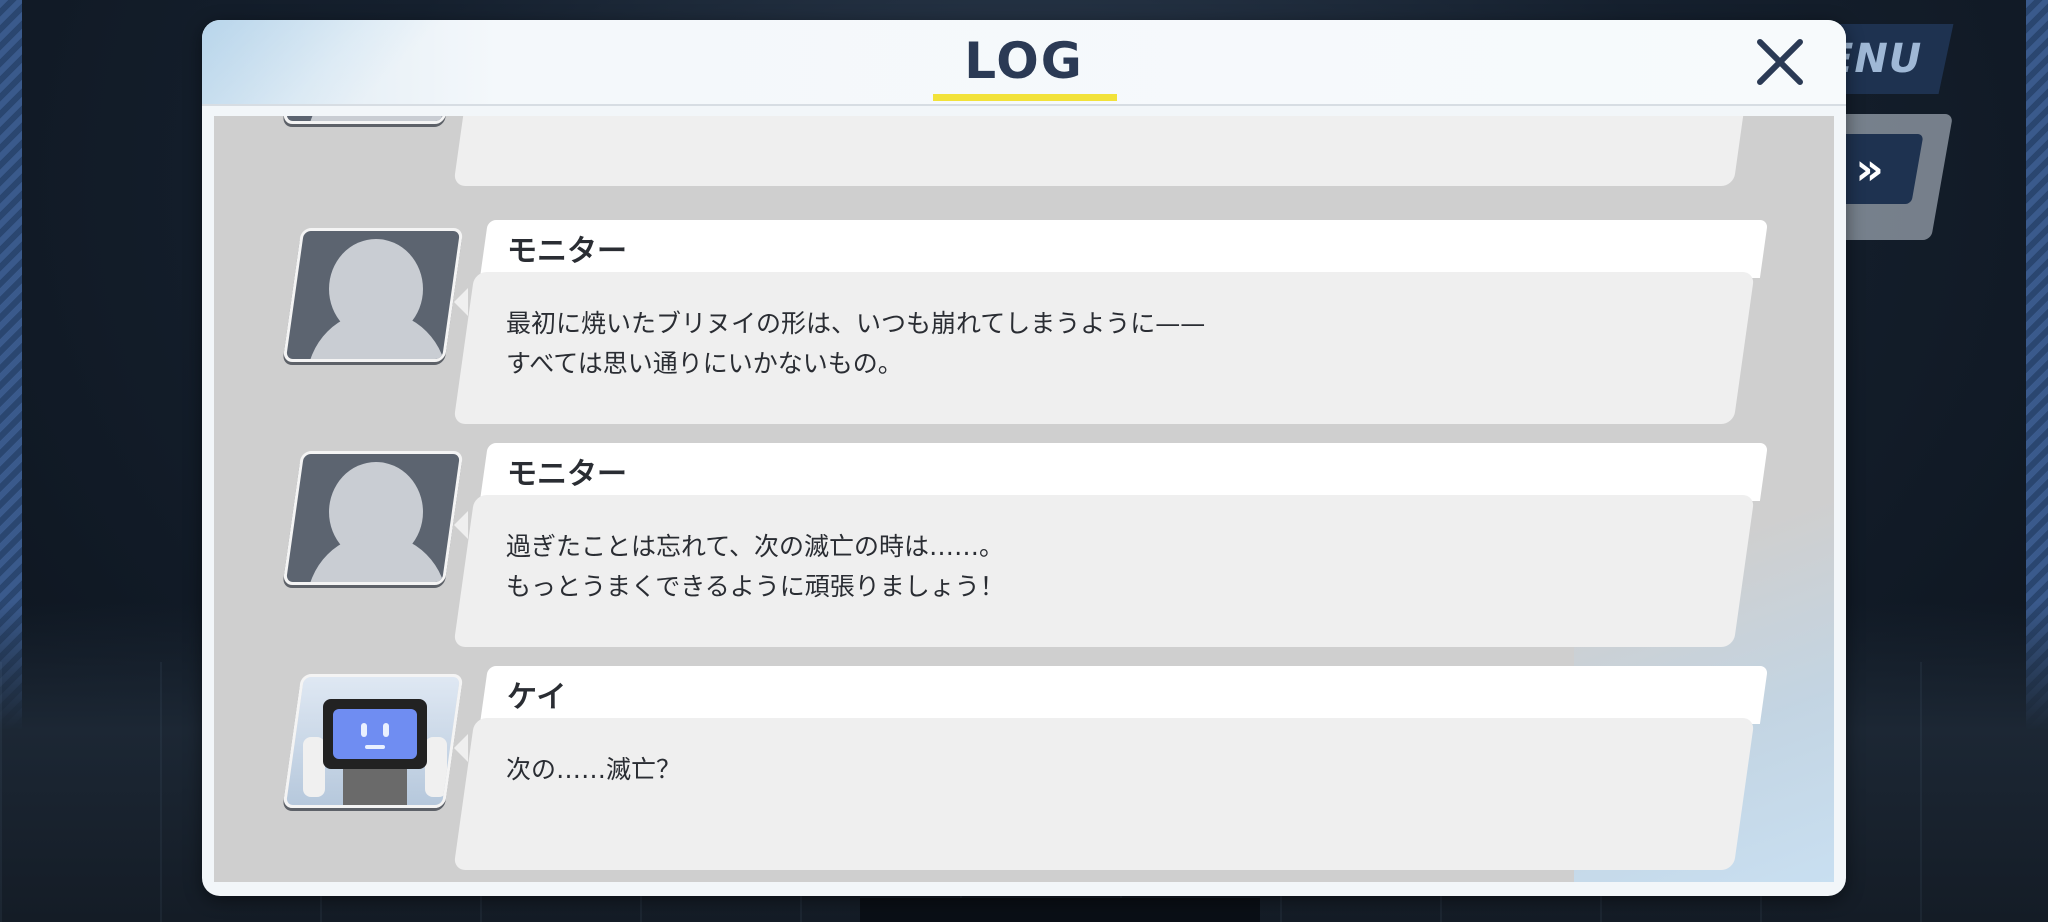 The width and height of the screenshot is (2048, 922). I want to click on background-bottom-bar, so click(1060, 910).